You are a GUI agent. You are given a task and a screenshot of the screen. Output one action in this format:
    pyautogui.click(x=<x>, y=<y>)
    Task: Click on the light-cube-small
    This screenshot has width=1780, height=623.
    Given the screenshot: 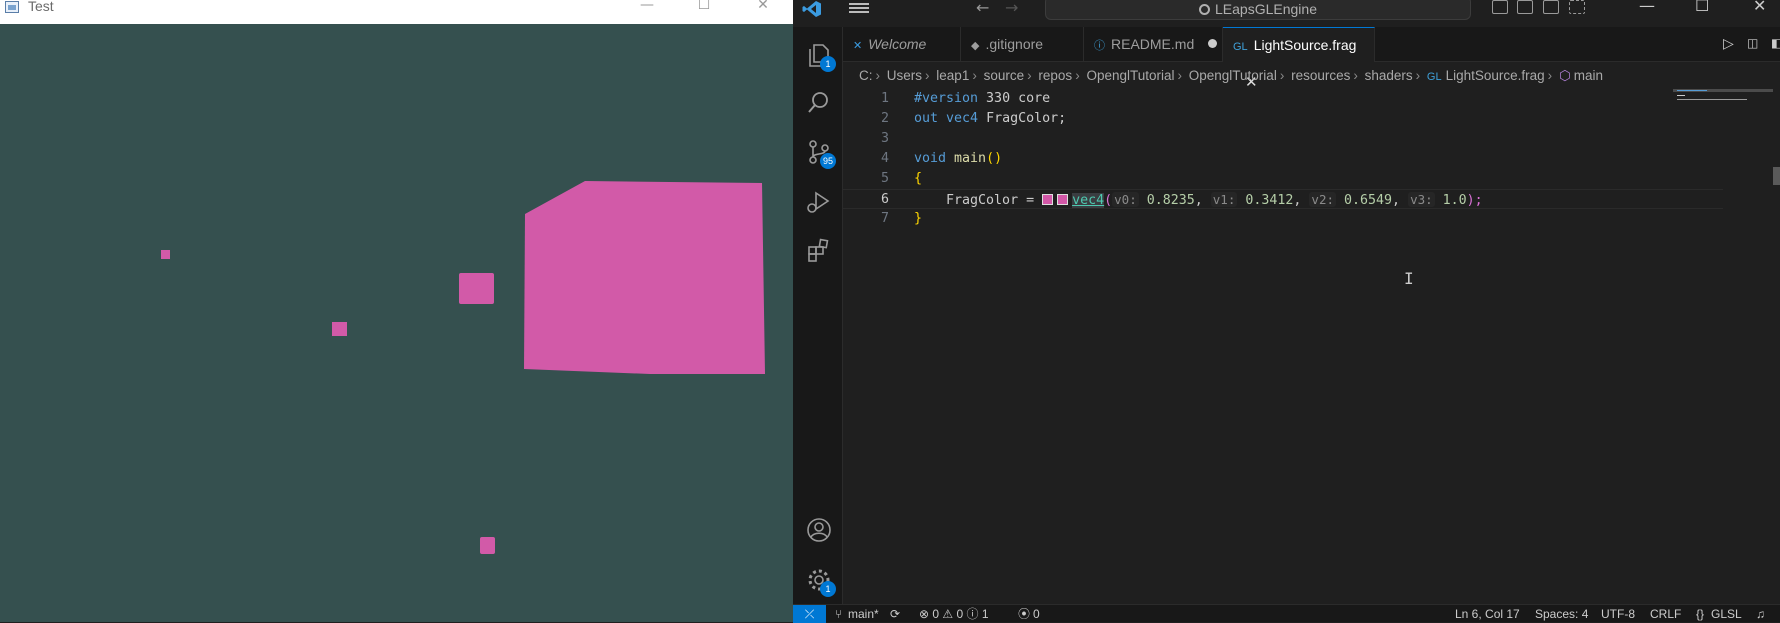 What is the action you would take?
    pyautogui.click(x=339, y=329)
    